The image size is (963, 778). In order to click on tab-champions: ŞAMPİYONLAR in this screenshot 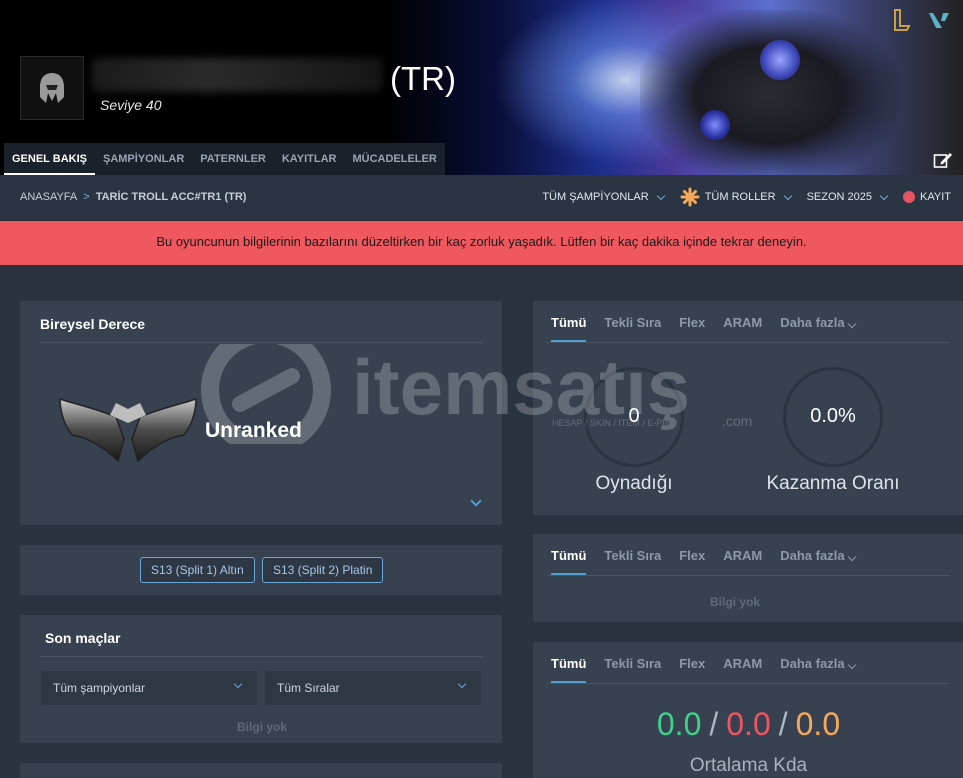, I will do `click(143, 159)`.